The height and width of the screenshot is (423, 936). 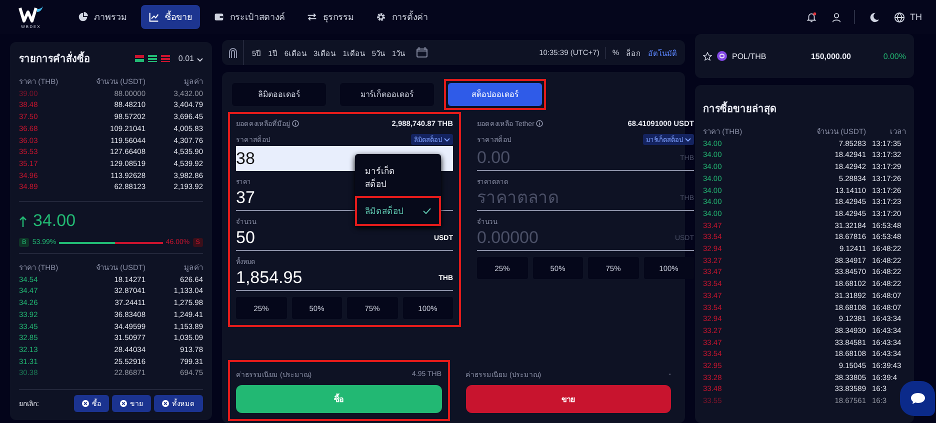 What do you see at coordinates (279, 94) in the screenshot?
I see `order-tab: ลิมิตออเดอร์` at bounding box center [279, 94].